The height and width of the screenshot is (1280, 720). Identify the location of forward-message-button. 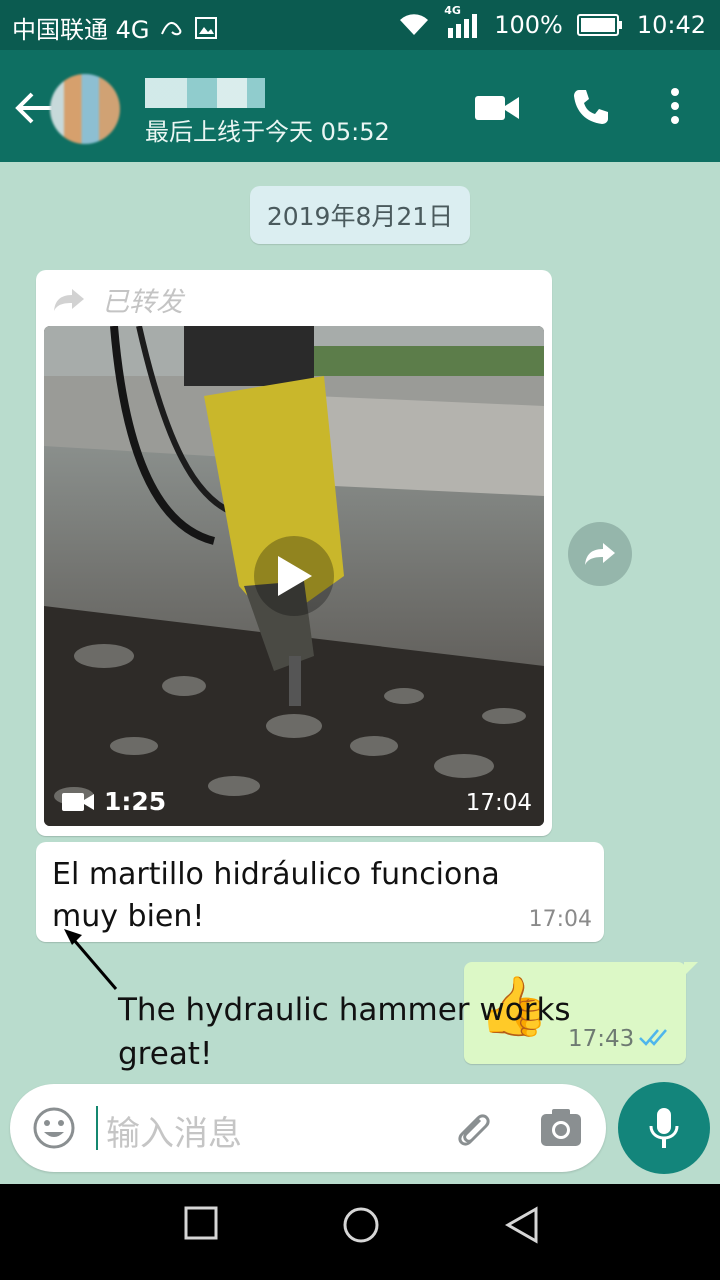
(600, 554).